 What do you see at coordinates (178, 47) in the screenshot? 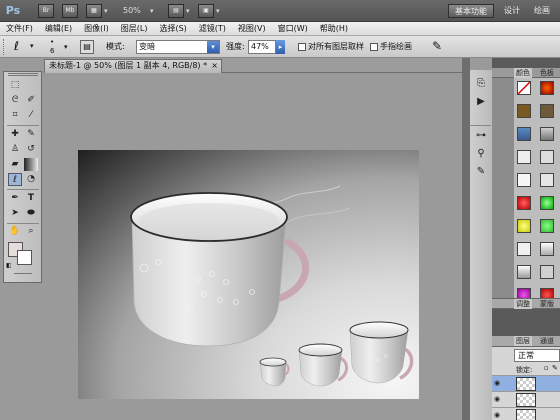
I see `mode-select: 变暗 ▾` at bounding box center [178, 47].